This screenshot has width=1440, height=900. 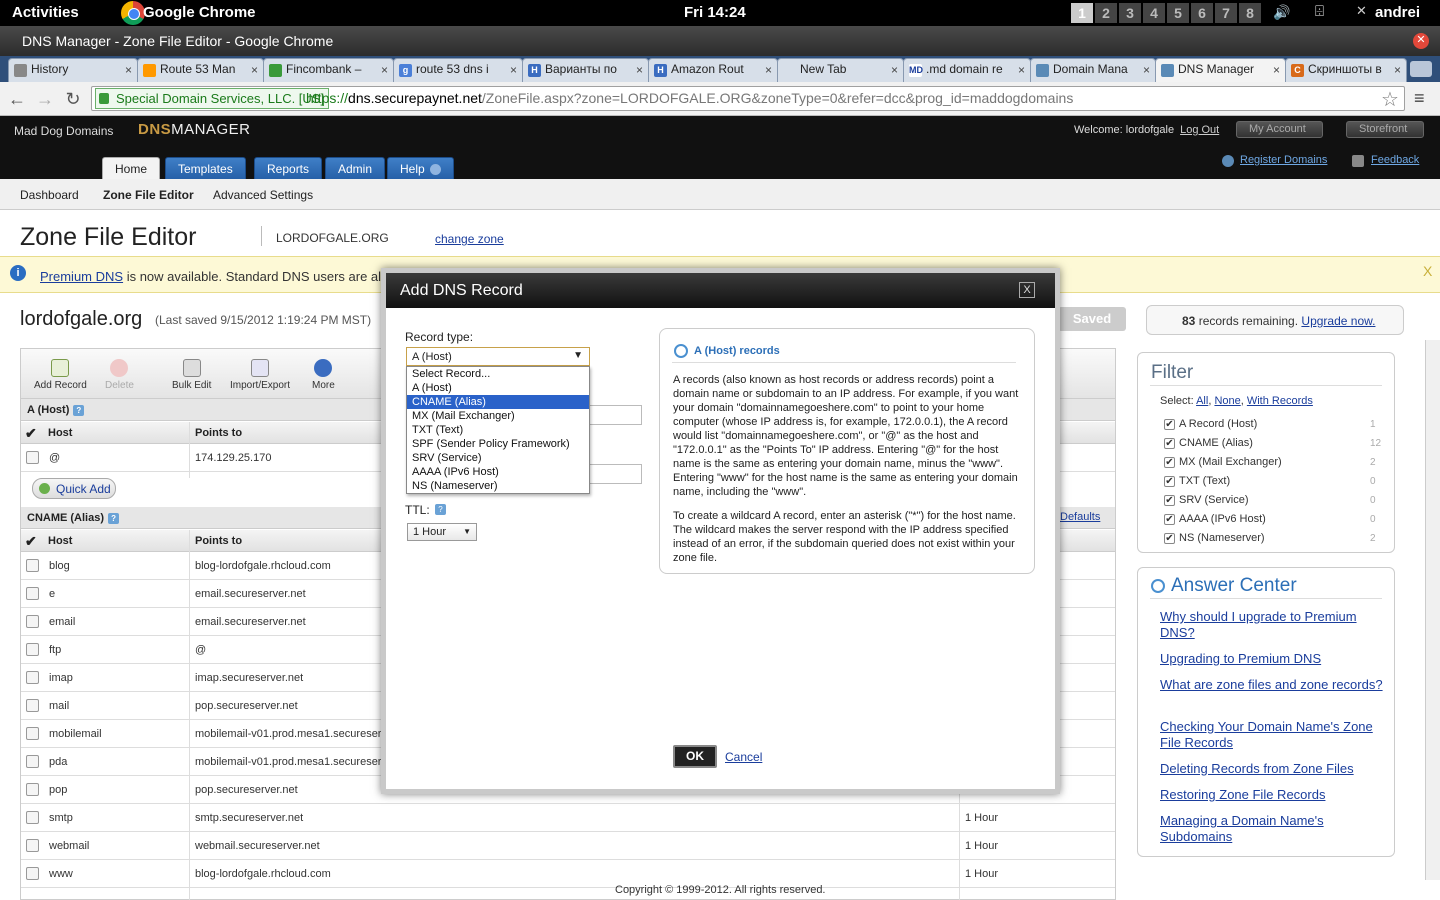 I want to click on browser-tab: MD .md domain re ×, so click(x=967, y=70).